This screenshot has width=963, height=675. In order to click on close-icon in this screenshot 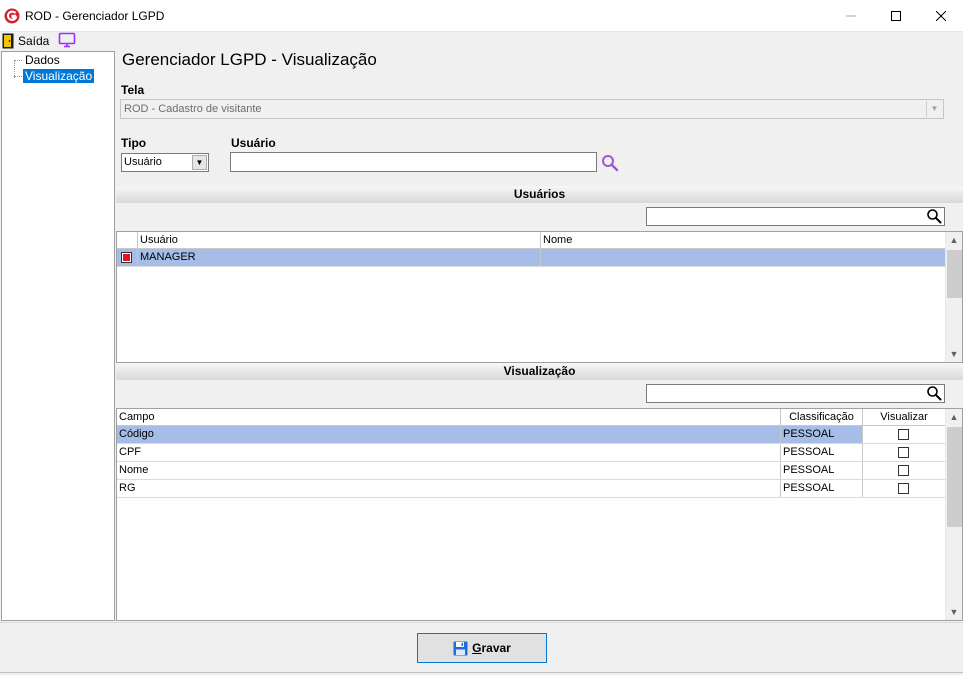, I will do `click(940, 16)`.